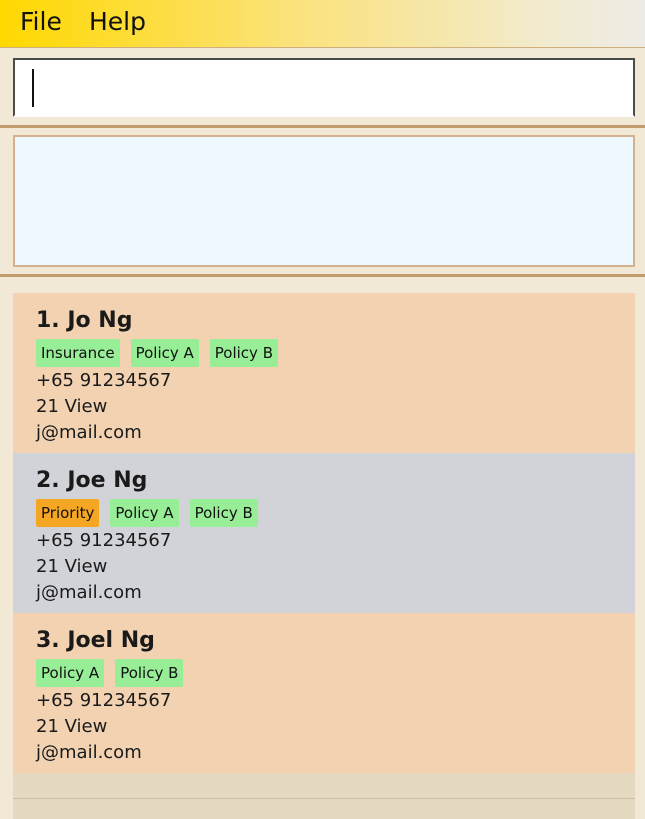 This screenshot has height=819, width=645. I want to click on person-tags: Insurance Policy A Policy B, so click(157, 353).